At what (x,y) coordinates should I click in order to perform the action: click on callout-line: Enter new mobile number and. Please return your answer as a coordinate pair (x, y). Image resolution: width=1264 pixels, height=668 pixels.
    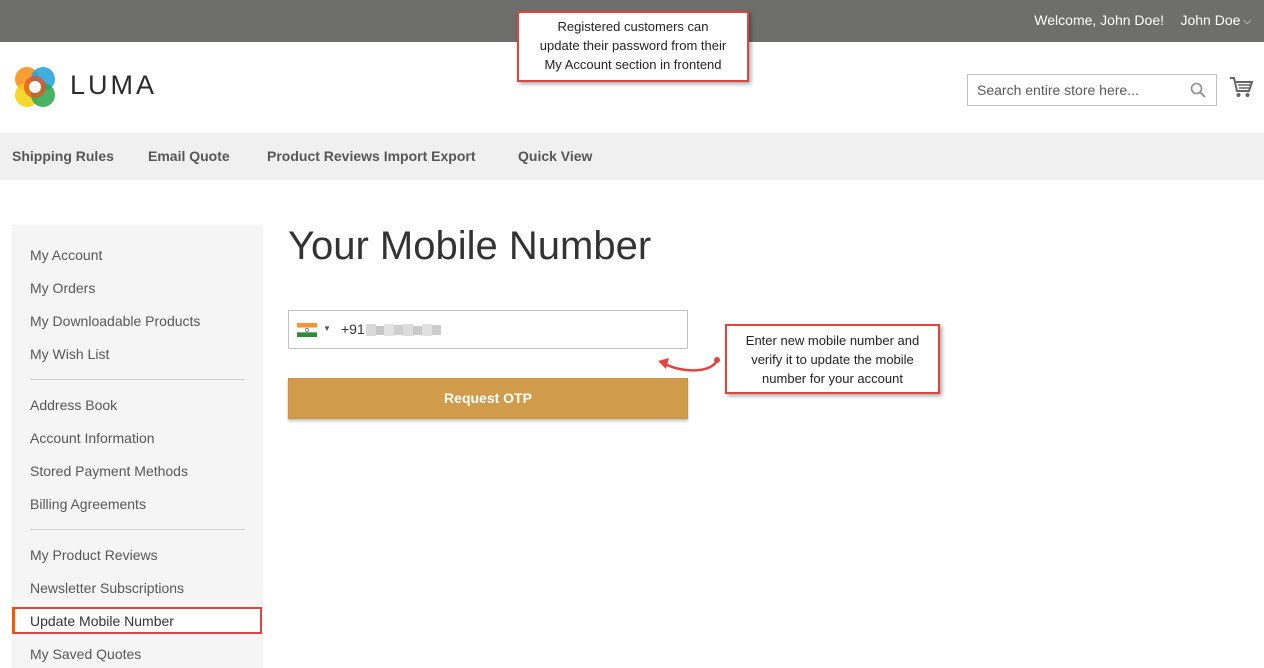
    Looking at the image, I should click on (832, 340).